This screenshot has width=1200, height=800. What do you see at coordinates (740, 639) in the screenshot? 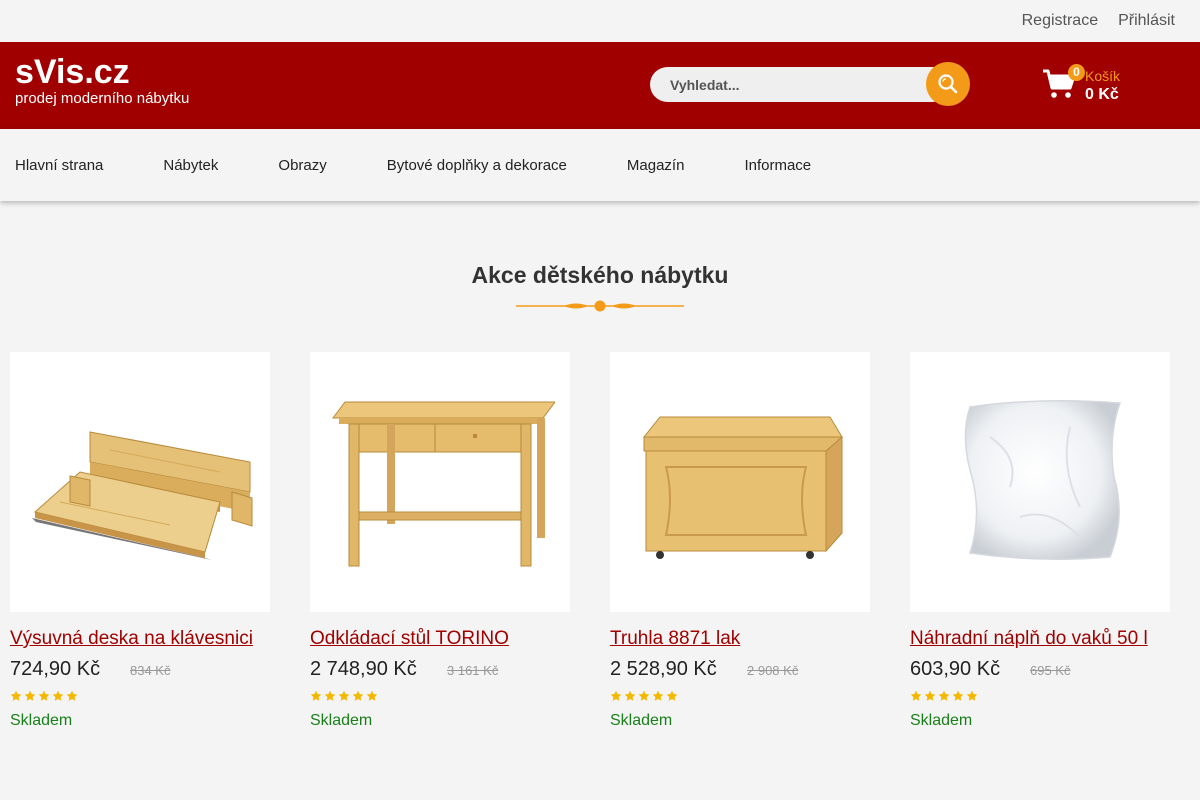
I see `product-name: Truhla 8871 lak` at bounding box center [740, 639].